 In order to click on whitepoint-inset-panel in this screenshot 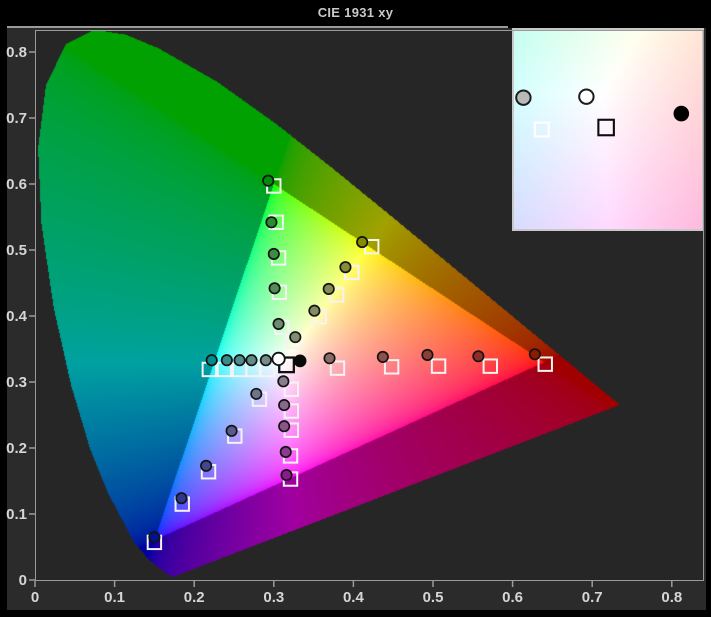, I will do `click(608, 129)`.